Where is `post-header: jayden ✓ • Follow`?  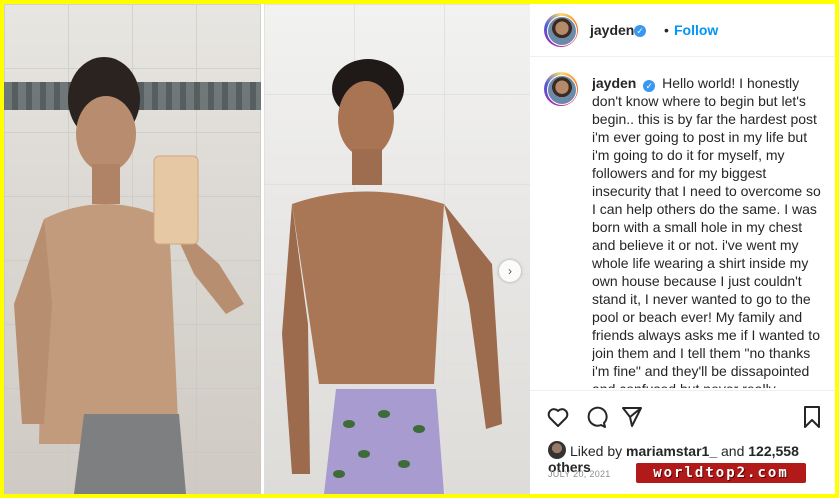
post-header: jayden ✓ • Follow is located at coordinates (682, 30).